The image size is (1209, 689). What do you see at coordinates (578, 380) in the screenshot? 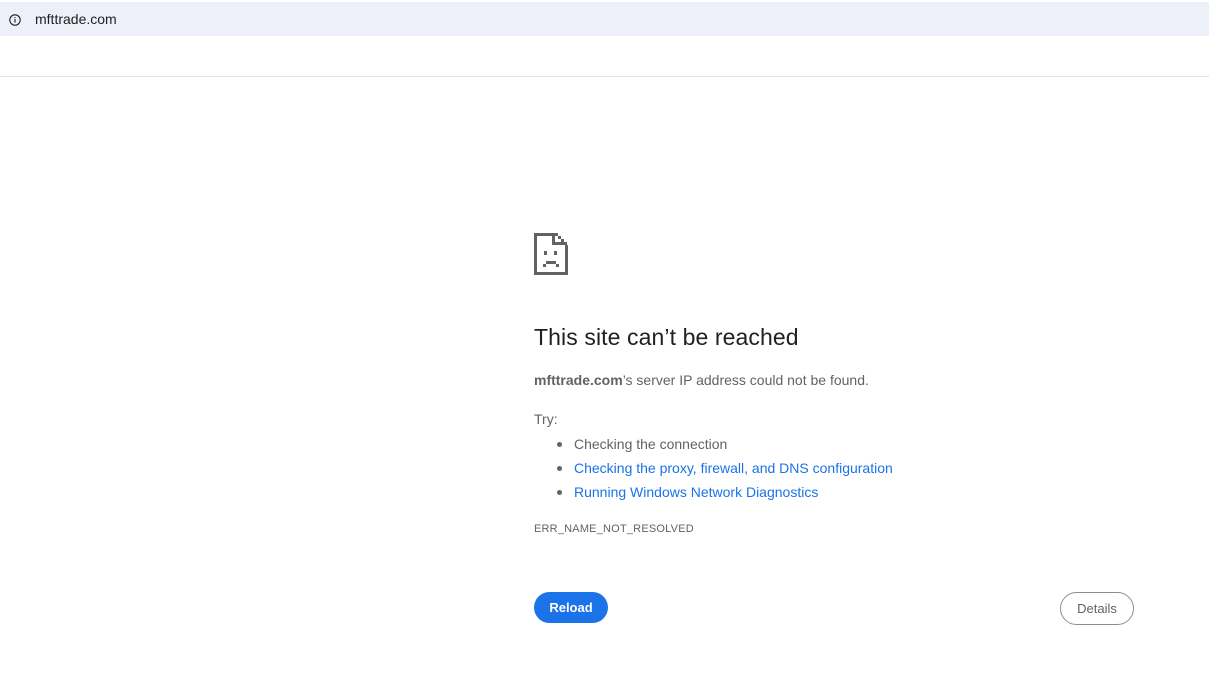
I see `error-summary-host: mfttrade.com` at bounding box center [578, 380].